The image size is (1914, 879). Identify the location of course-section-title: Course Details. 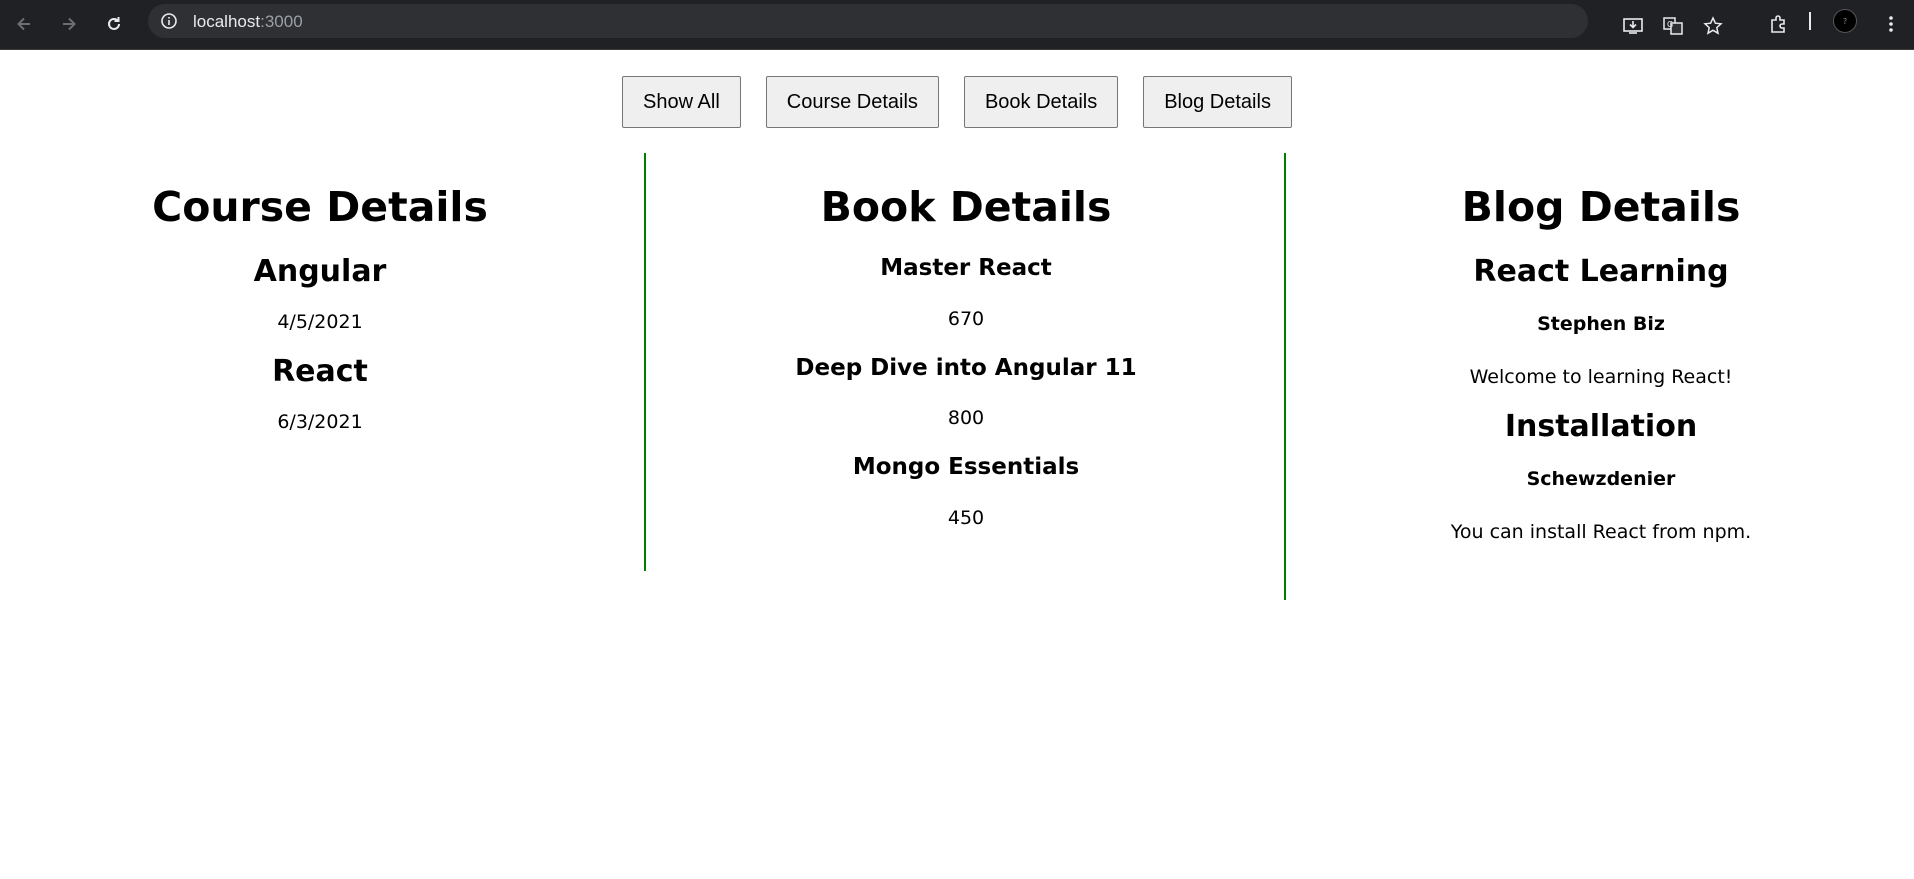
(320, 207).